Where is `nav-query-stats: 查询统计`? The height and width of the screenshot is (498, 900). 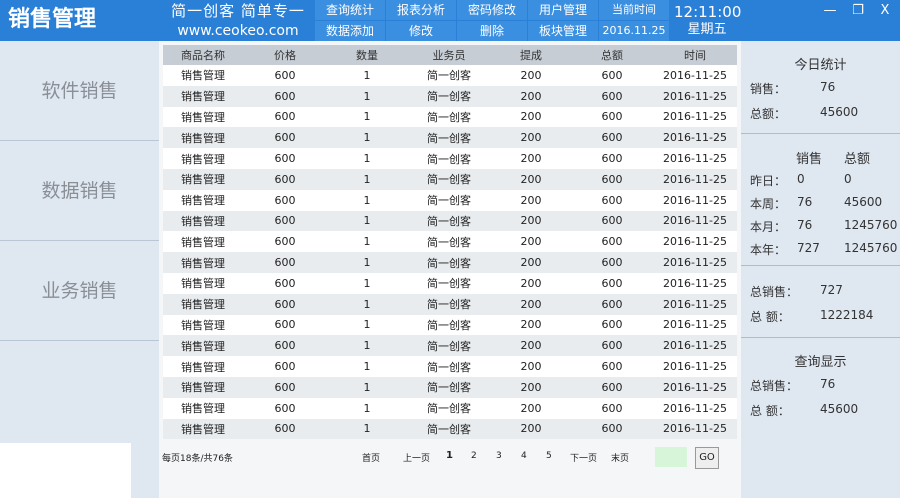
nav-query-stats: 查询统计 is located at coordinates (350, 10).